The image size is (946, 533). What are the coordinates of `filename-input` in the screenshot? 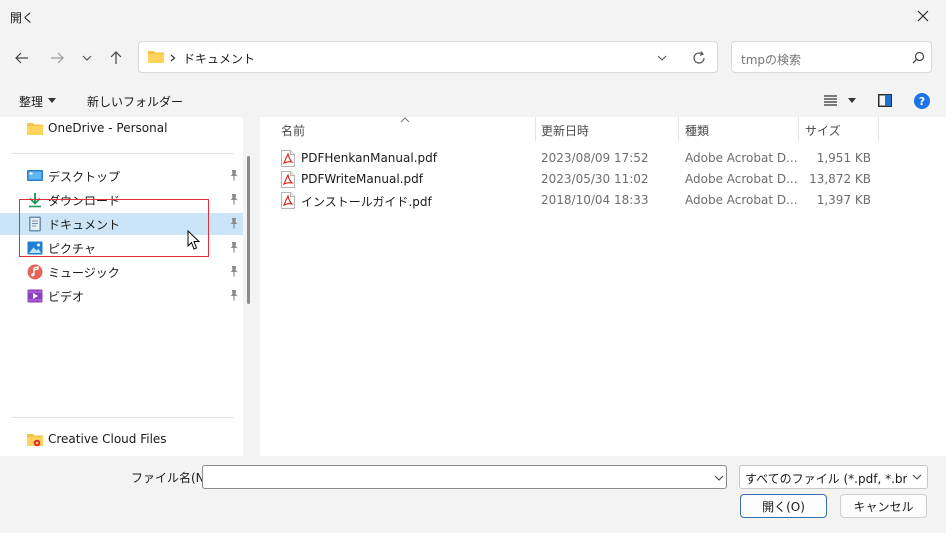 It's located at (464, 477).